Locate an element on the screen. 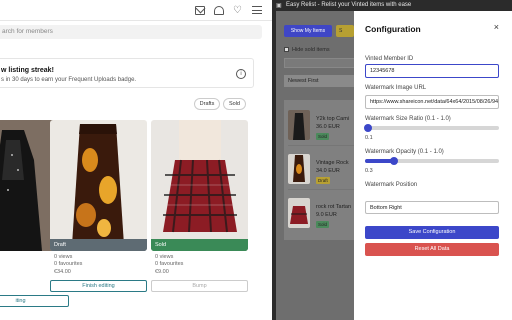 The width and height of the screenshot is (512, 320). hide-sold-checkbox: Hide sold items is located at coordinates (307, 50).